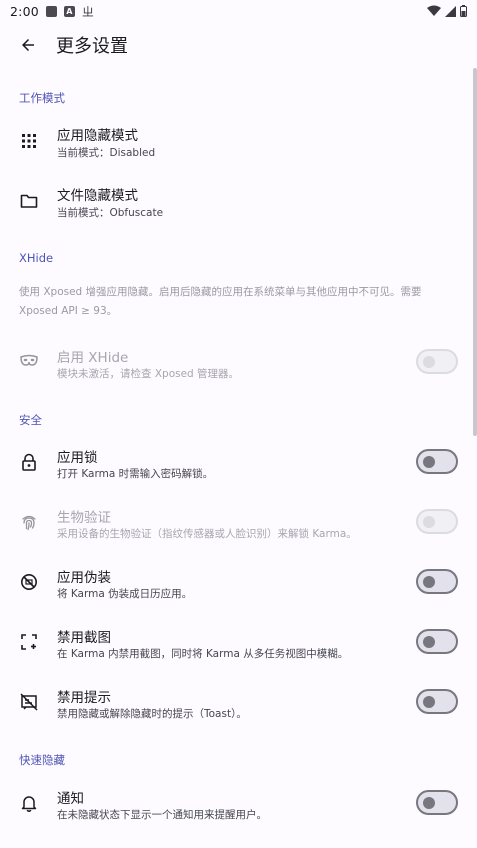 Image resolution: width=477 pixels, height=848 pixels. What do you see at coordinates (30, 420) in the screenshot?
I see `section-header-security: 安全` at bounding box center [30, 420].